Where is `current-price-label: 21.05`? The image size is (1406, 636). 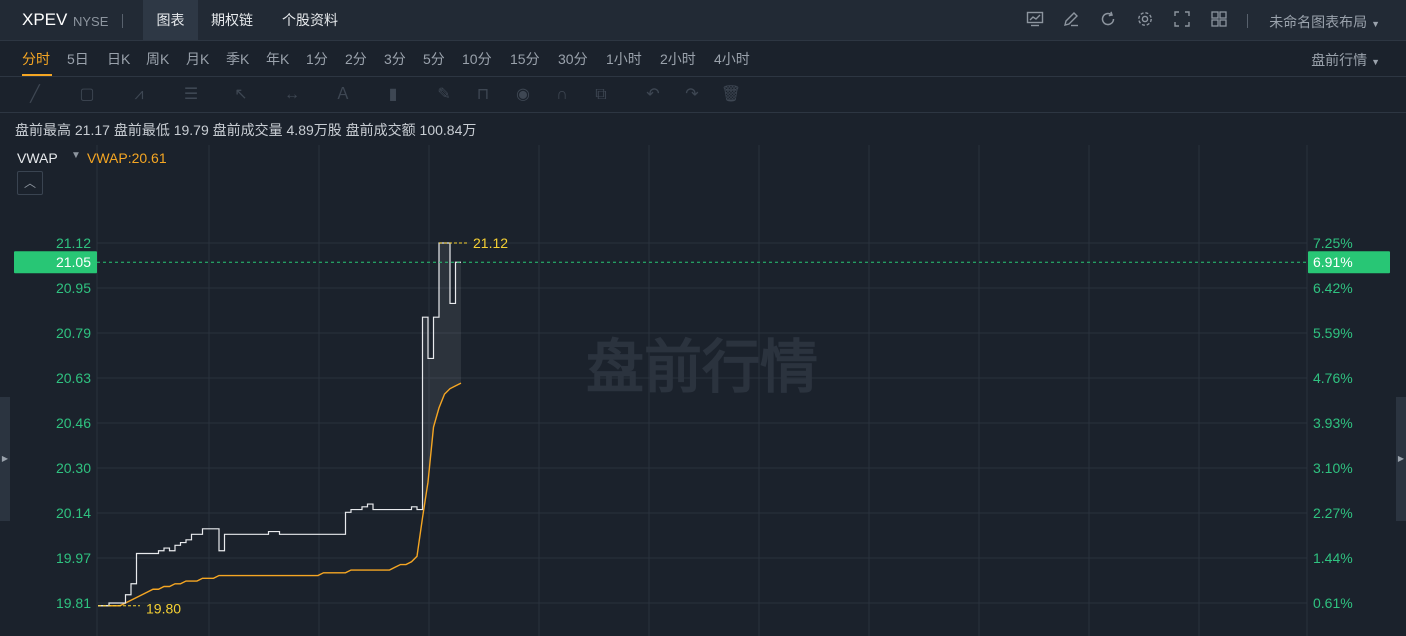
current-price-label: 21.05 is located at coordinates (73, 262).